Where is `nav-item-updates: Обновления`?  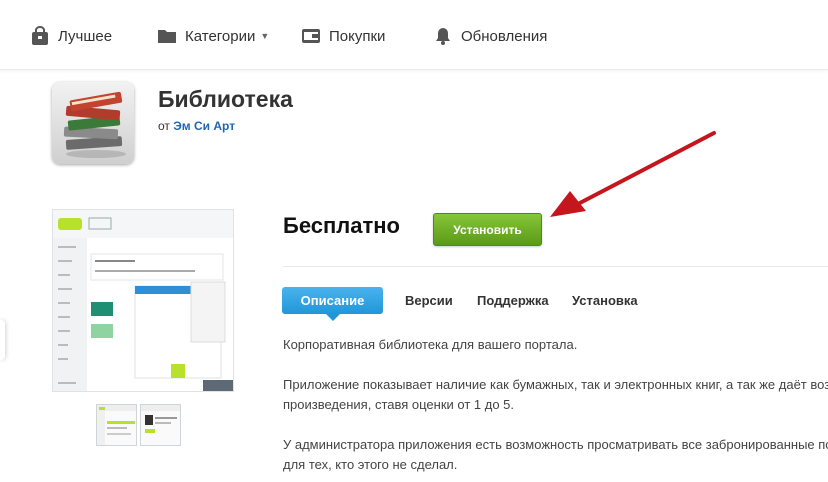
nav-item-updates: Обновления is located at coordinates (490, 36).